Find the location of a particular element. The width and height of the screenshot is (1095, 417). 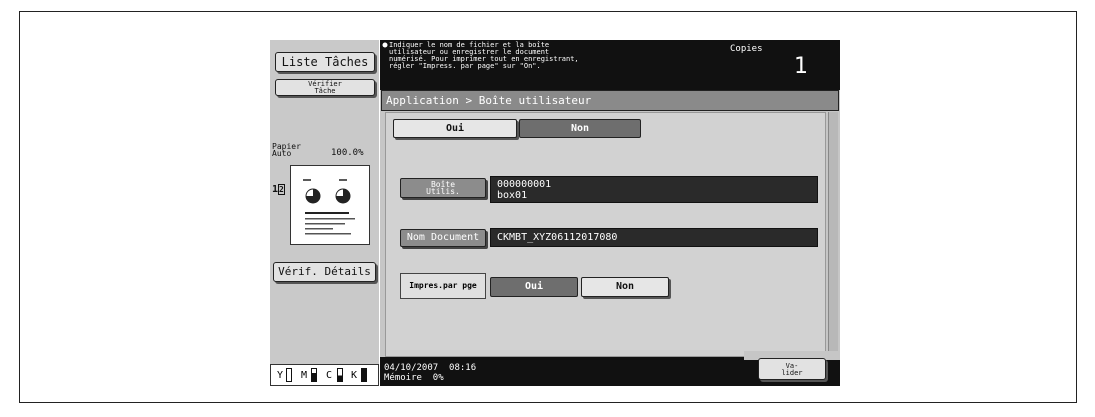

duplex-icon: 12 is located at coordinates (278, 189).